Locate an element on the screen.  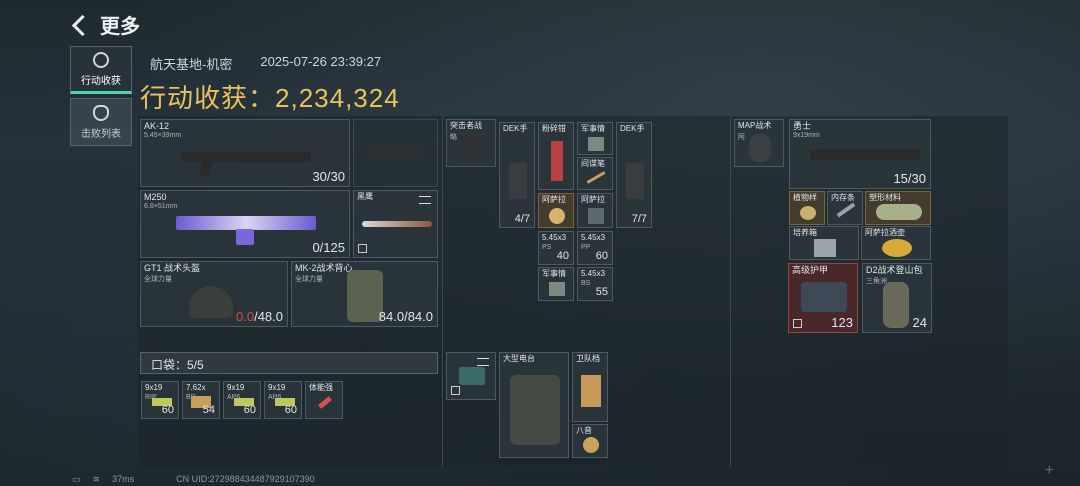
armor-durability: 84.0/84.0 is located at coordinates (405, 316).